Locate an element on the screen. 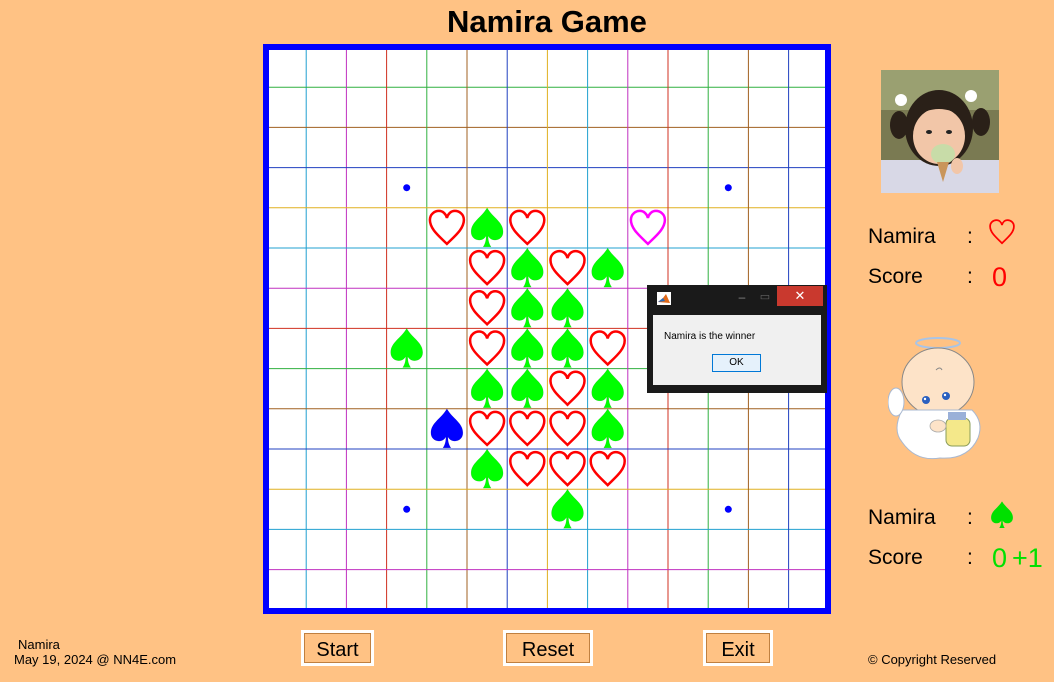 Image resolution: width=1054 pixels, height=682 pixels. copyright-text: © Copyright Reserved is located at coordinates (932, 659).